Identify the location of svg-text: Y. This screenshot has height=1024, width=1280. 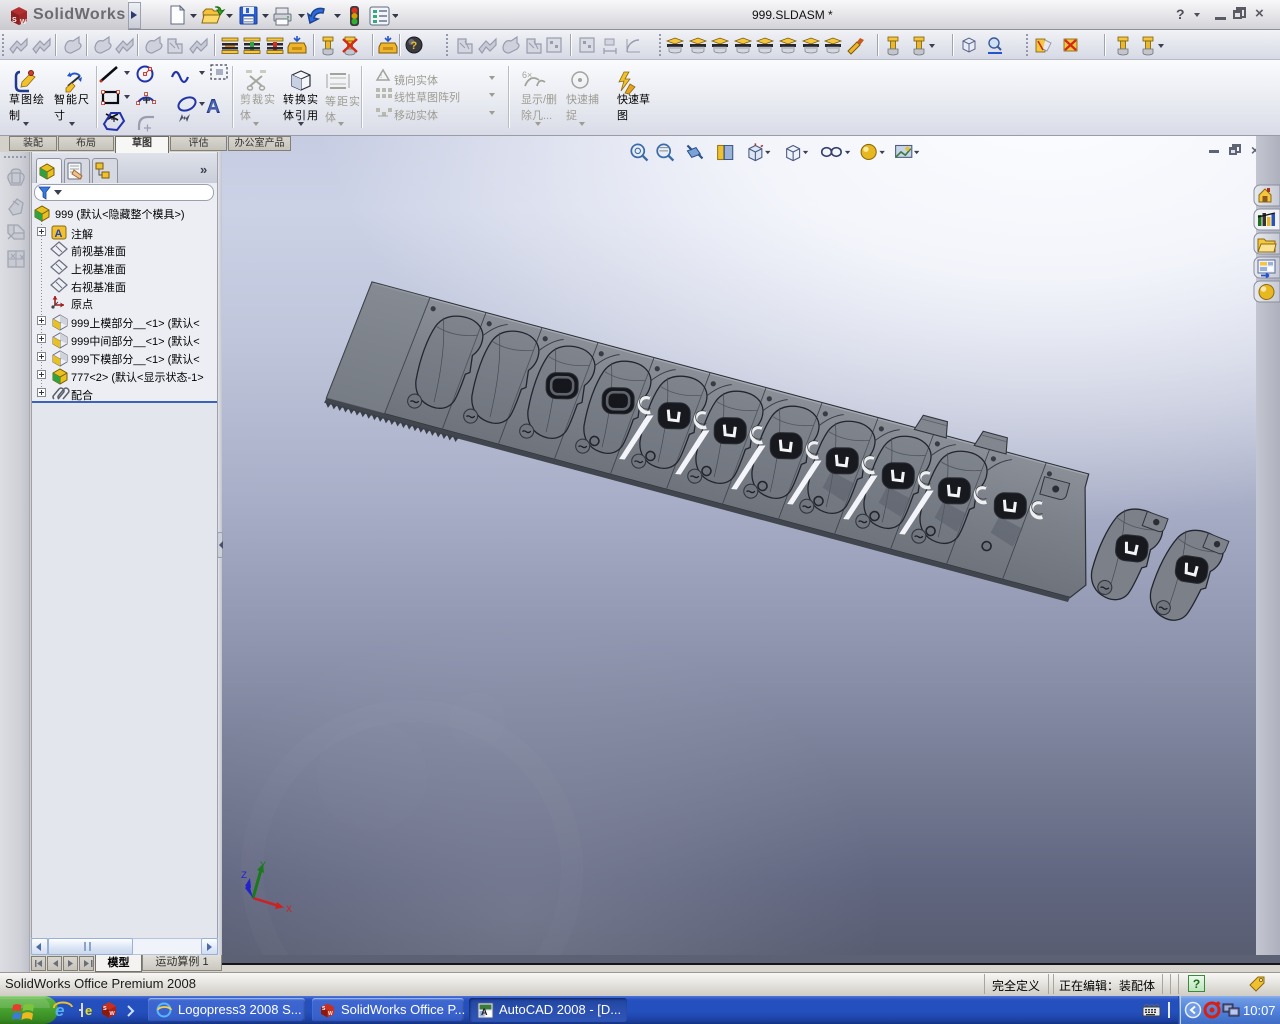
(263, 866).